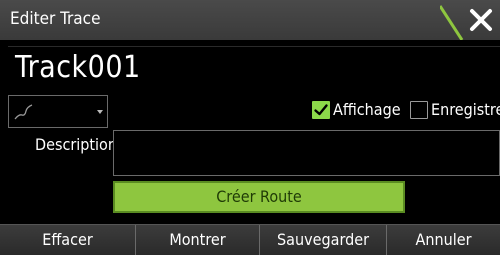  Describe the element at coordinates (367, 109) in the screenshot. I see `display-label: Affichage` at that location.